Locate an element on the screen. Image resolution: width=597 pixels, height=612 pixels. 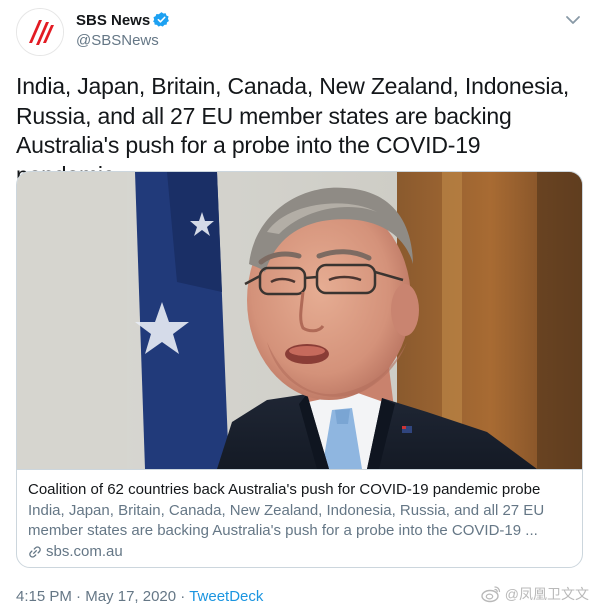
card-domain: sbs.com.au is located at coordinates (300, 552).